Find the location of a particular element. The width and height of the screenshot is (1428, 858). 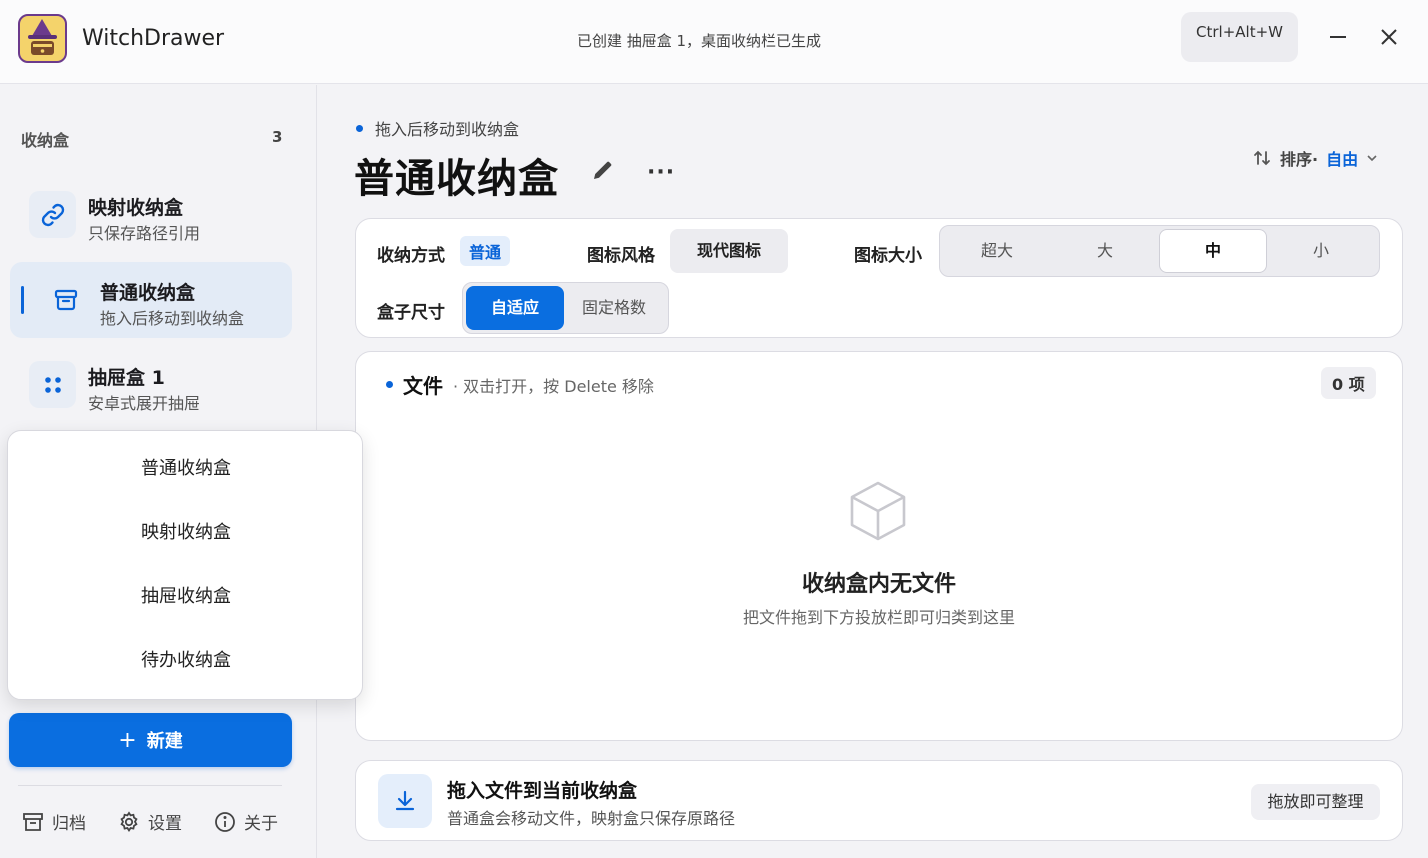

close-button is located at coordinates (1389, 37).